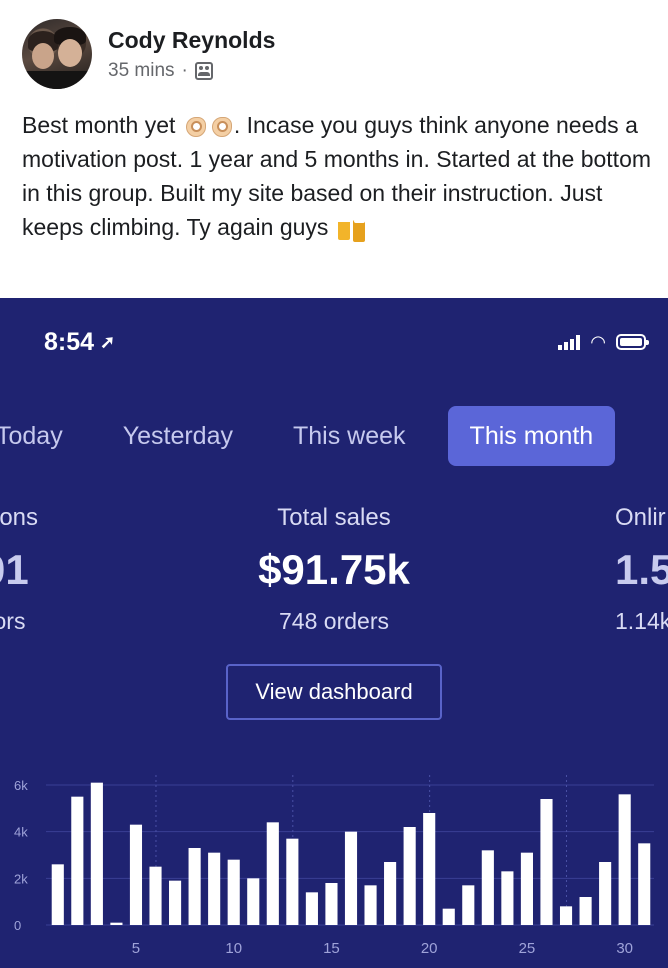 The image size is (668, 968). What do you see at coordinates (640, 517) in the screenshot?
I see `stat-label: Onlir` at bounding box center [640, 517].